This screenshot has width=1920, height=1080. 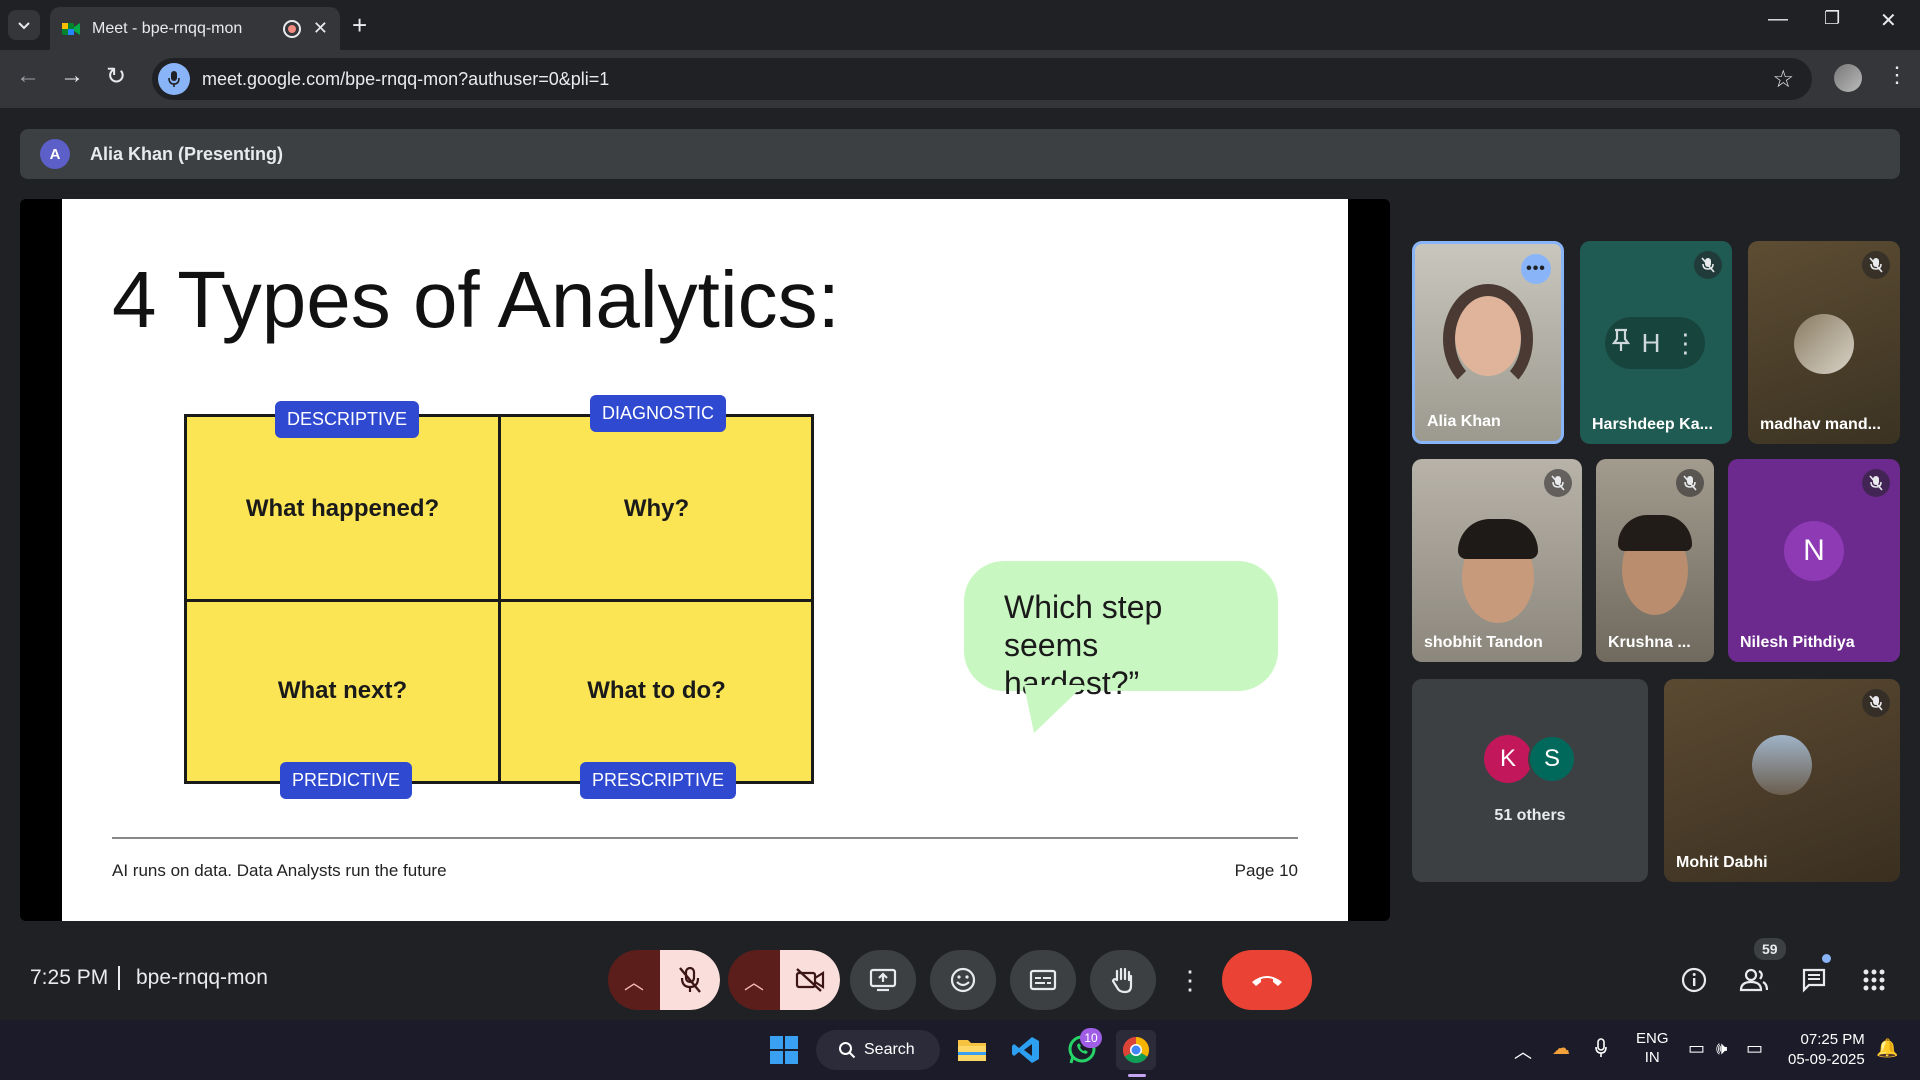 I want to click on chat-notification-dot, so click(x=1826, y=958).